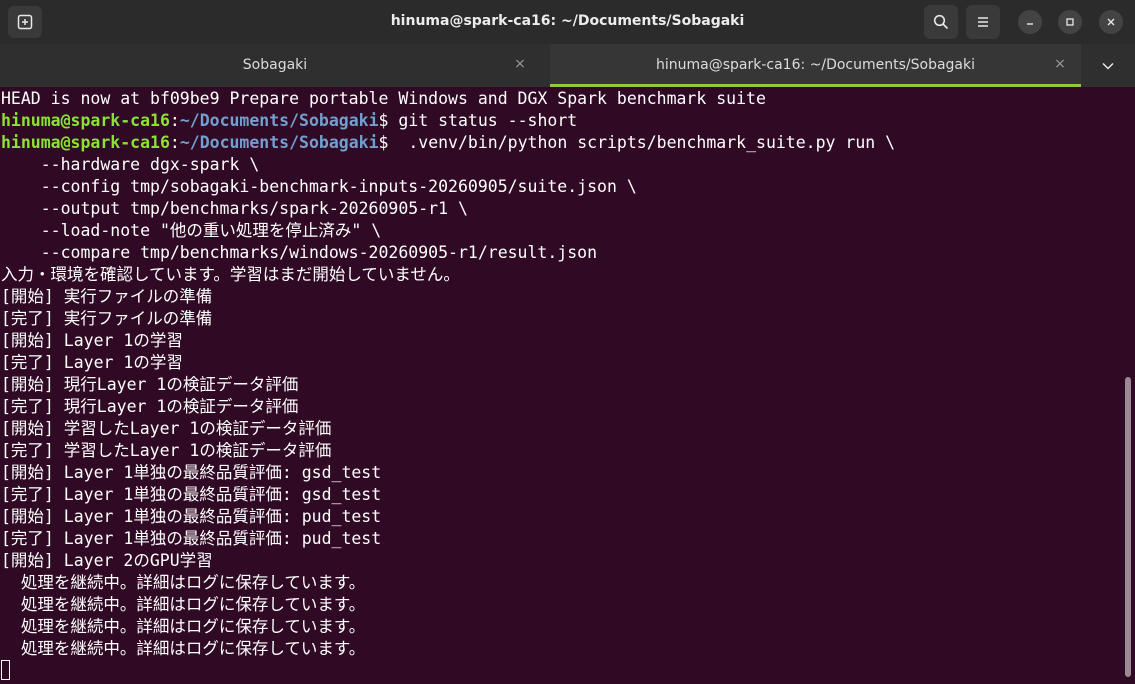  I want to click on maximize-icon, so click(1070, 22).